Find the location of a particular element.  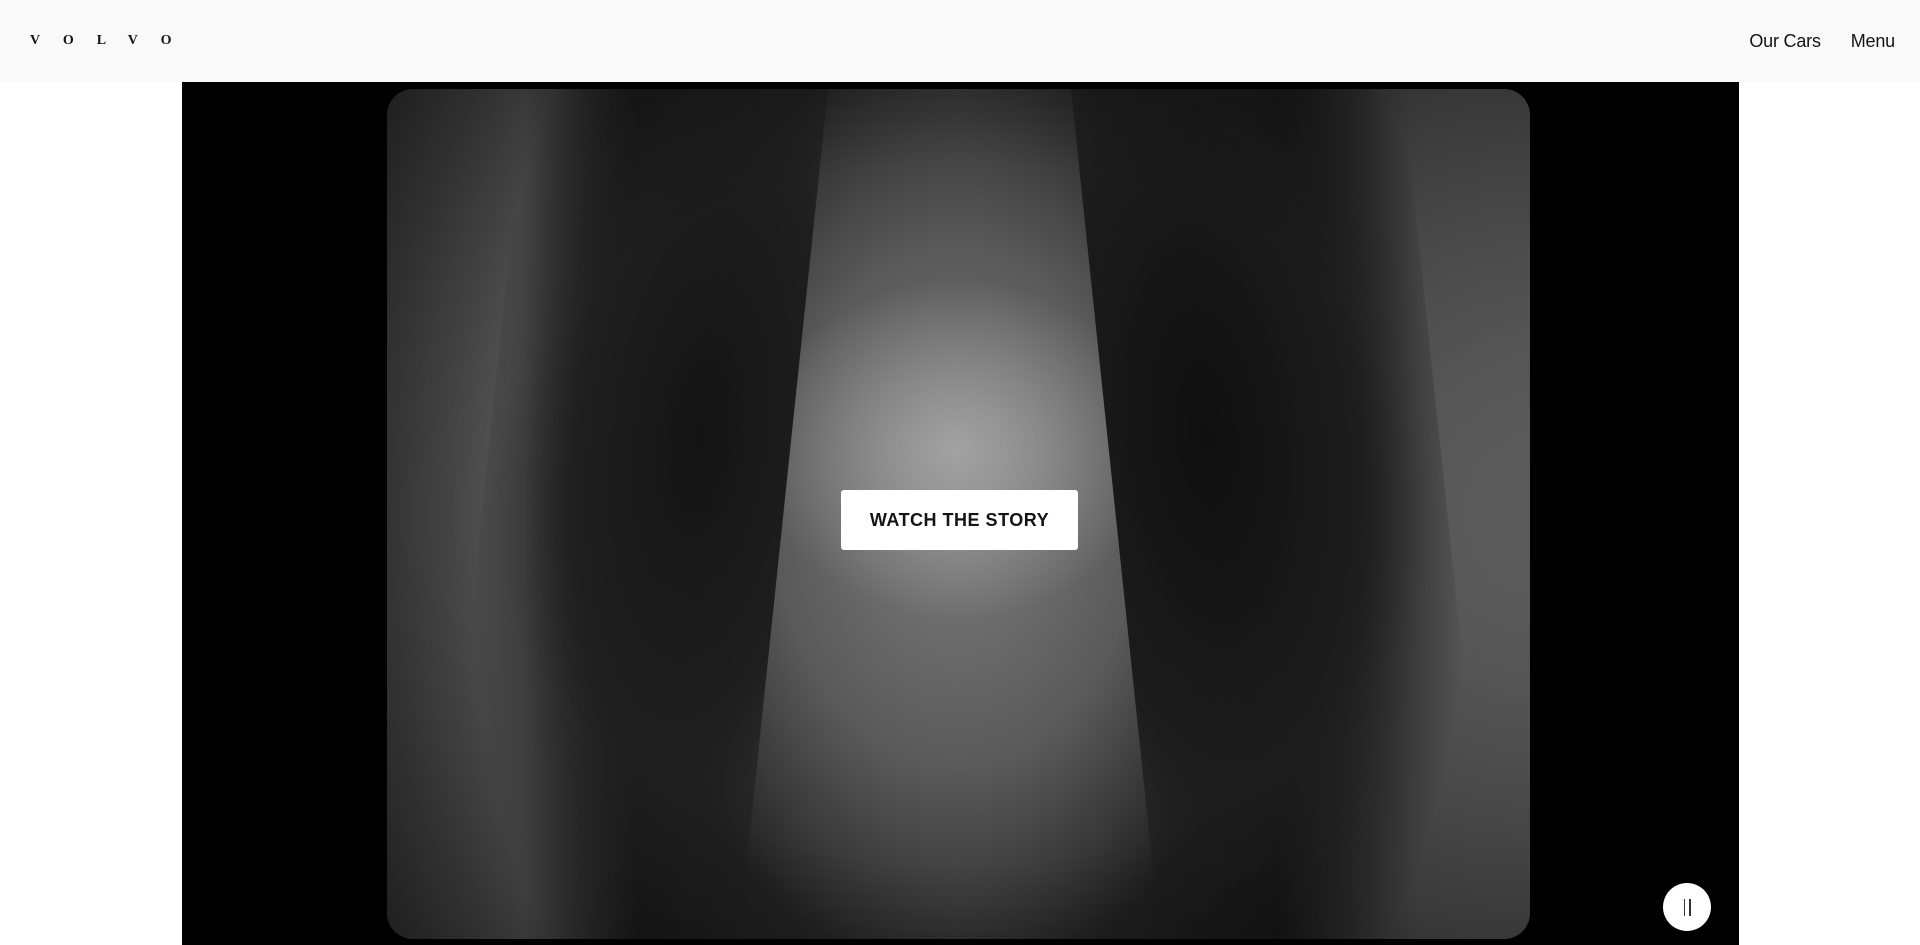

watch-the-story-button: WATCH THE STORY is located at coordinates (959, 520).